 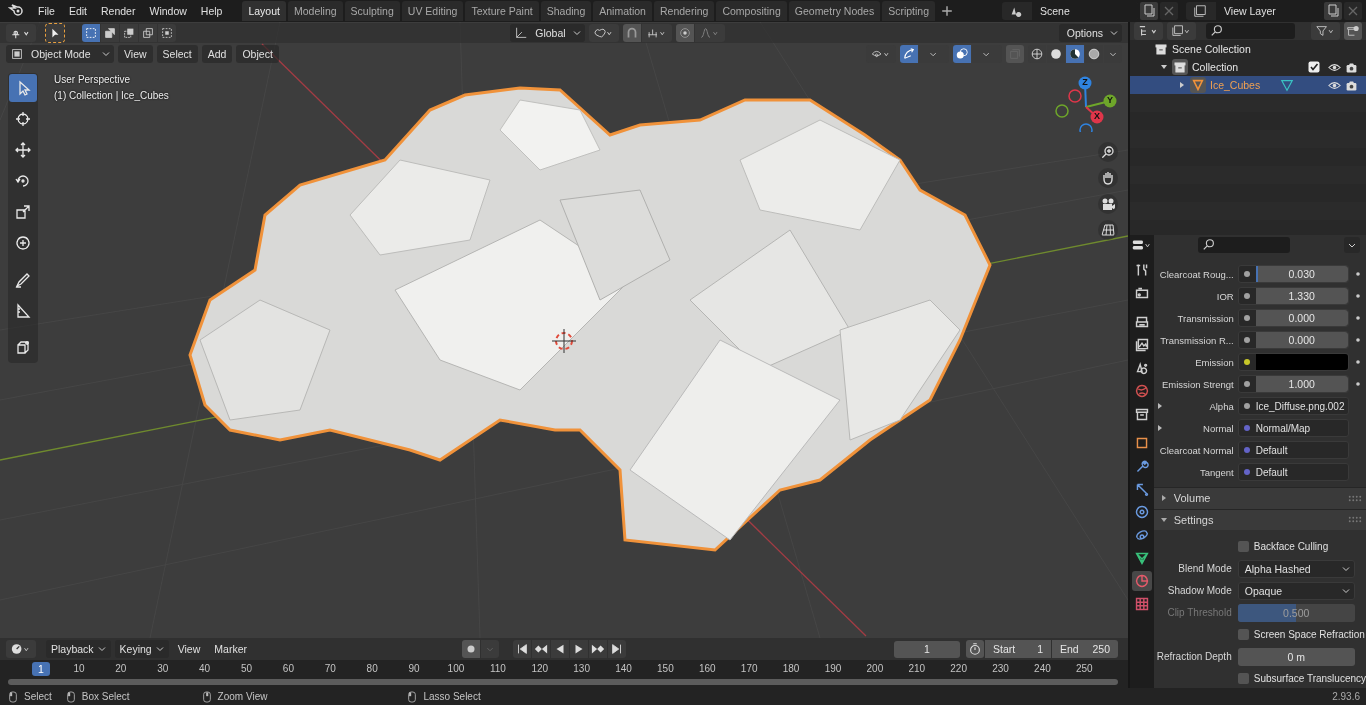 What do you see at coordinates (947, 11) in the screenshot?
I see `add-workspace-icon` at bounding box center [947, 11].